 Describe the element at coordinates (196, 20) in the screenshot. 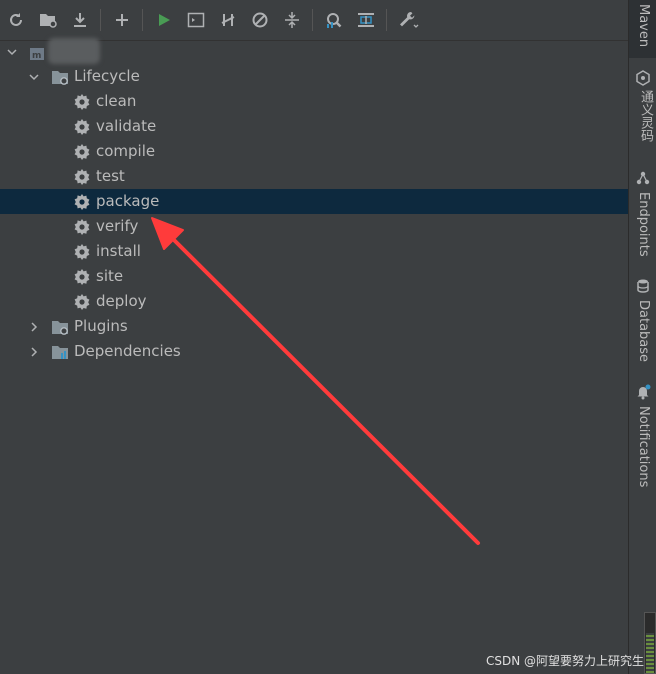

I see `run-config-icon` at that location.